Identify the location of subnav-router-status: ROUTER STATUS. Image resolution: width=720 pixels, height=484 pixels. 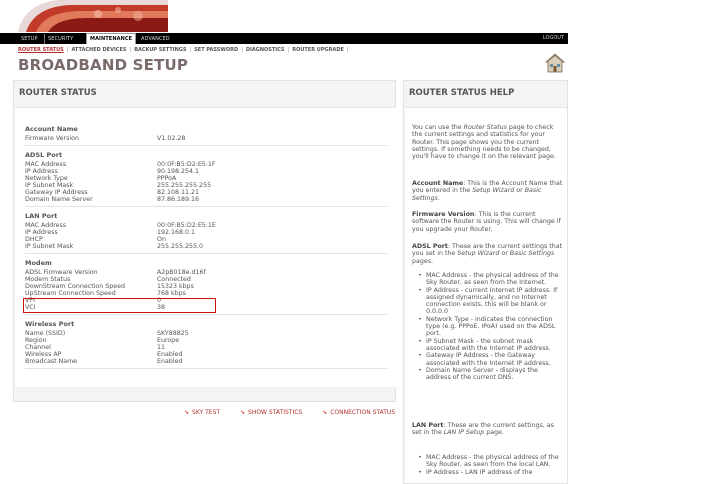
(41, 50).